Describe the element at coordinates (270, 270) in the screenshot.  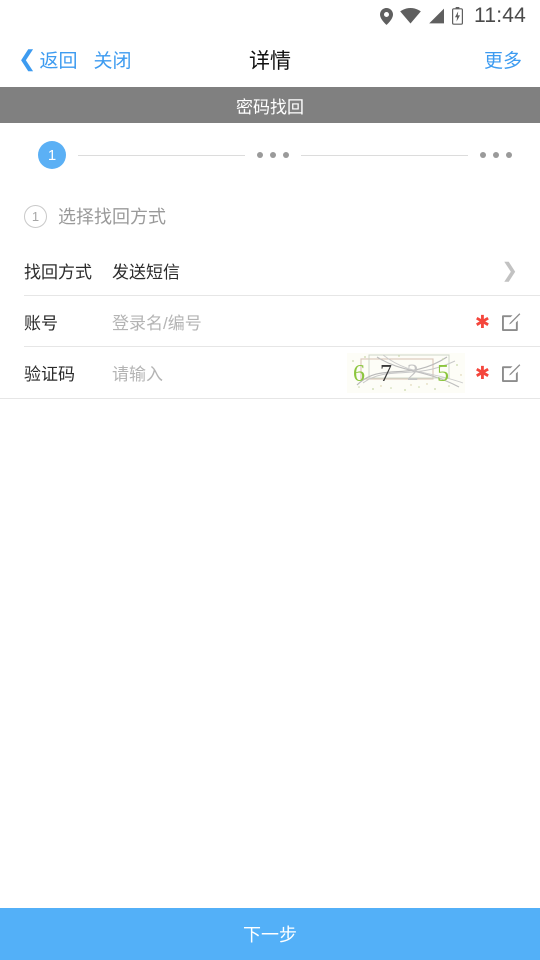
I see `row-recovery-method: 找回方式 发送短信 ❯` at that location.